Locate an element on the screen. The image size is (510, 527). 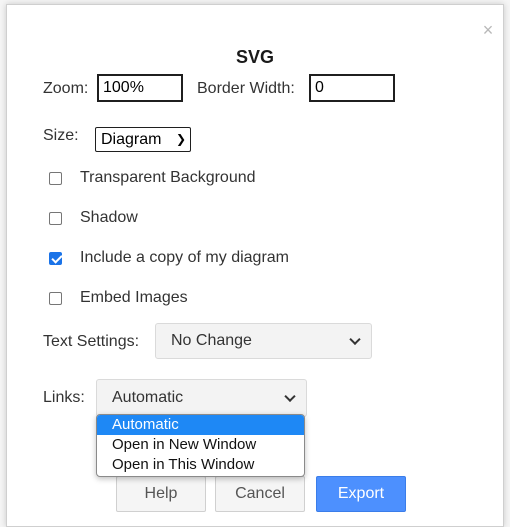
close-icon: × is located at coordinates (488, 30).